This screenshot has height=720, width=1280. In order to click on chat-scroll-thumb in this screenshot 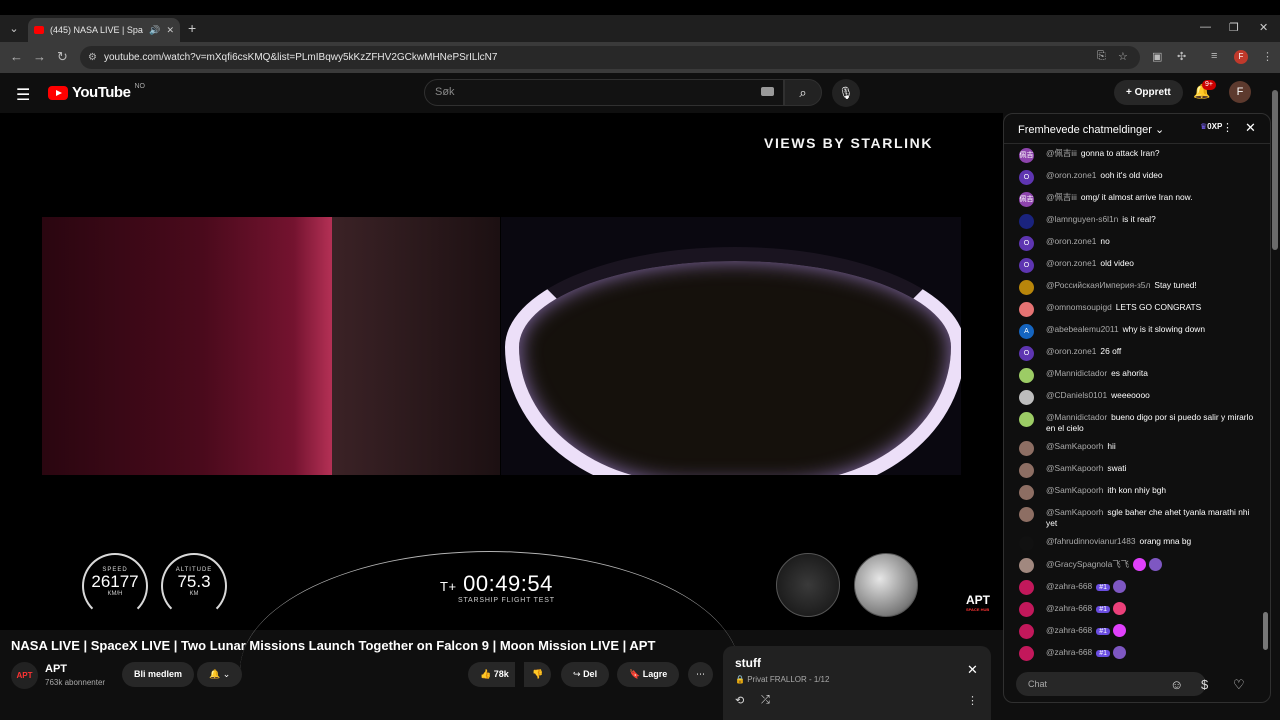, I will do `click(1265, 631)`.